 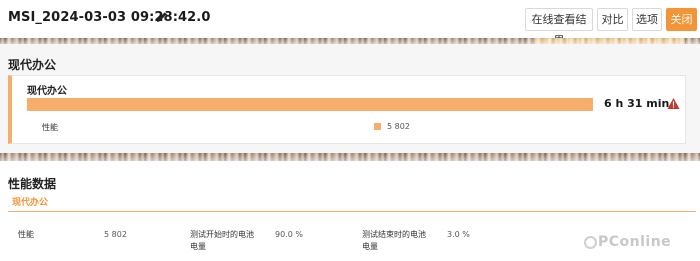 What do you see at coordinates (673, 103) in the screenshot?
I see `warning-icon` at bounding box center [673, 103].